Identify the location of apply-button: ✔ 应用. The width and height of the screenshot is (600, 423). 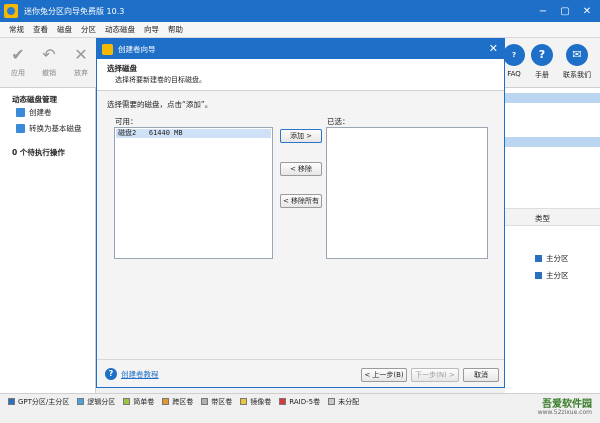
(18, 62).